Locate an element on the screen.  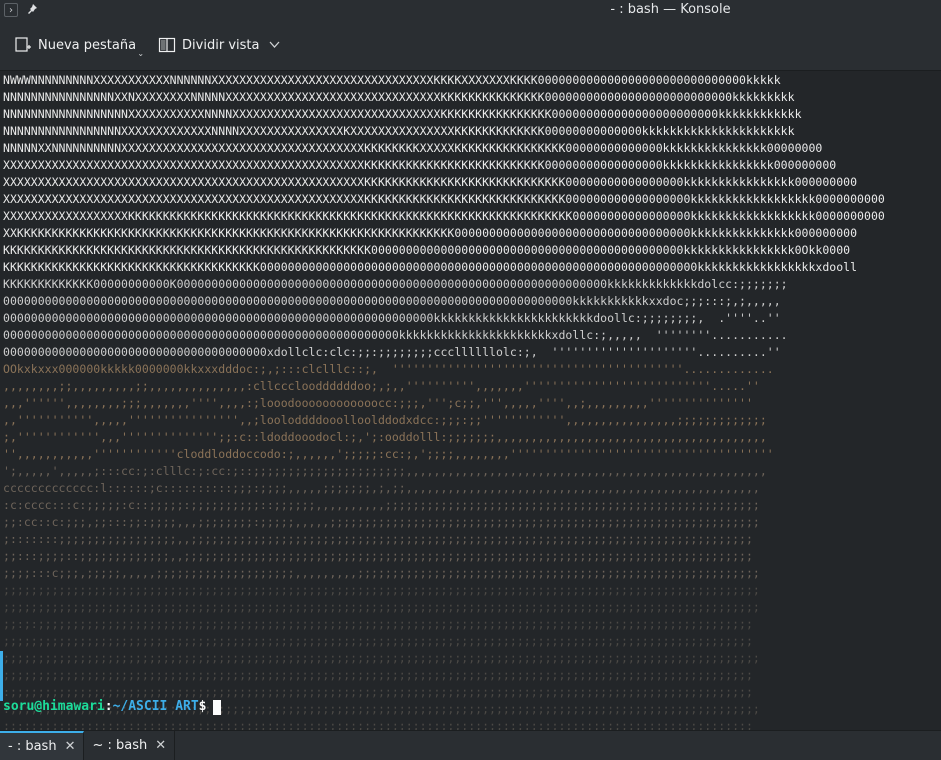
split-view-icon is located at coordinates (167, 45).